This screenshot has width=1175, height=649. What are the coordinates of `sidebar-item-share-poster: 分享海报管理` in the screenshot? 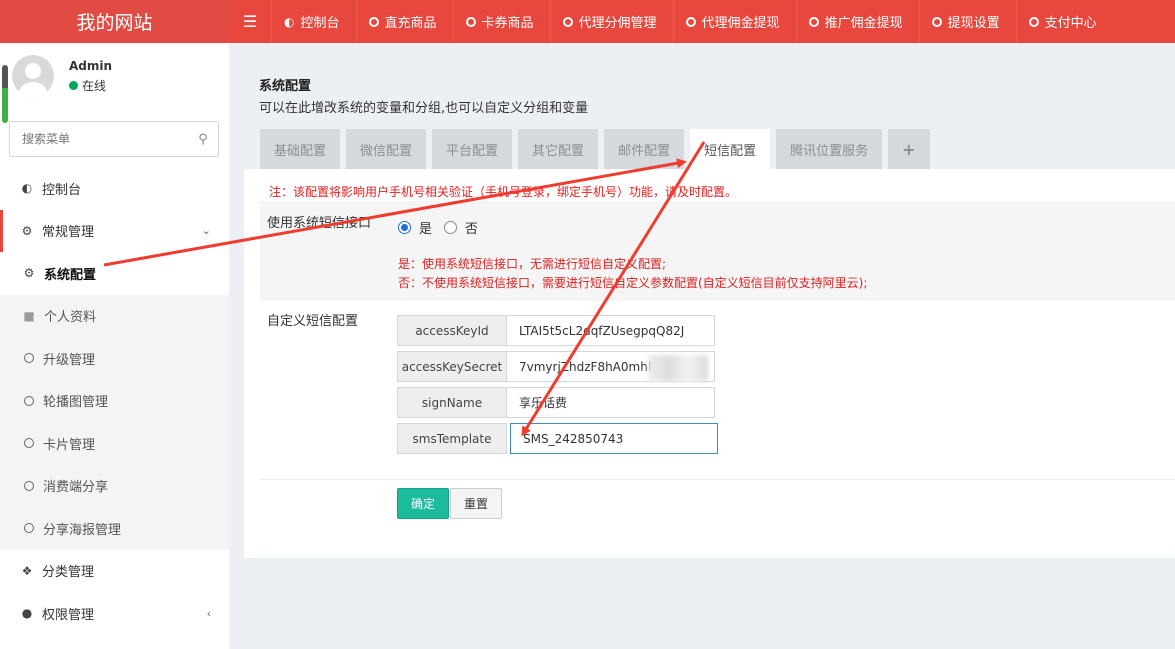 It's located at (114, 528).